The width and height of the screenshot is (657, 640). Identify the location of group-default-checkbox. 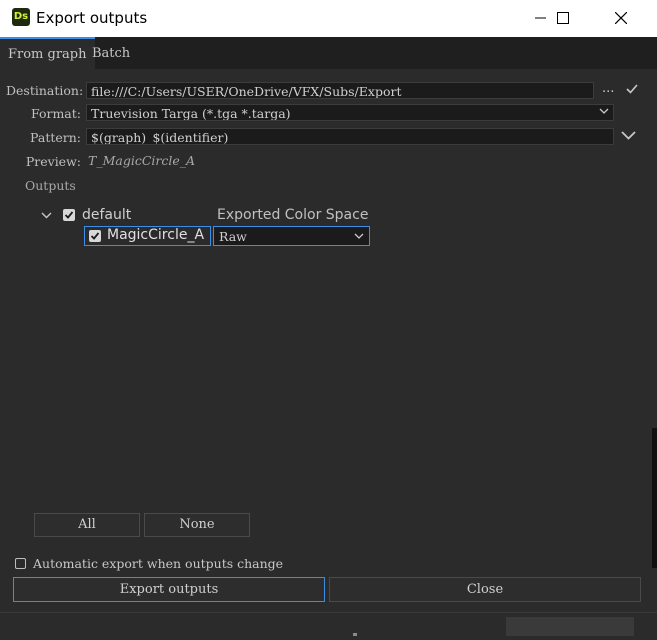
(69, 215).